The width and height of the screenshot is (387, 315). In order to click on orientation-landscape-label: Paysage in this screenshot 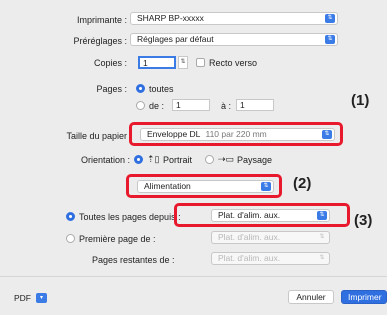, I will do `click(255, 160)`.